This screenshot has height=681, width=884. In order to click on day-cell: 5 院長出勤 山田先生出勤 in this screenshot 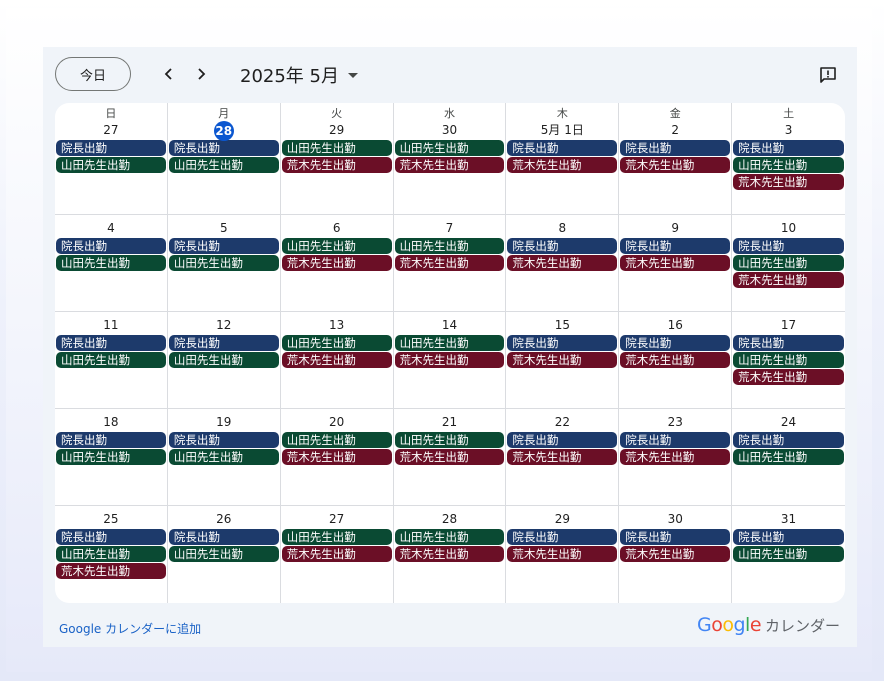, I will do `click(224, 263)`.